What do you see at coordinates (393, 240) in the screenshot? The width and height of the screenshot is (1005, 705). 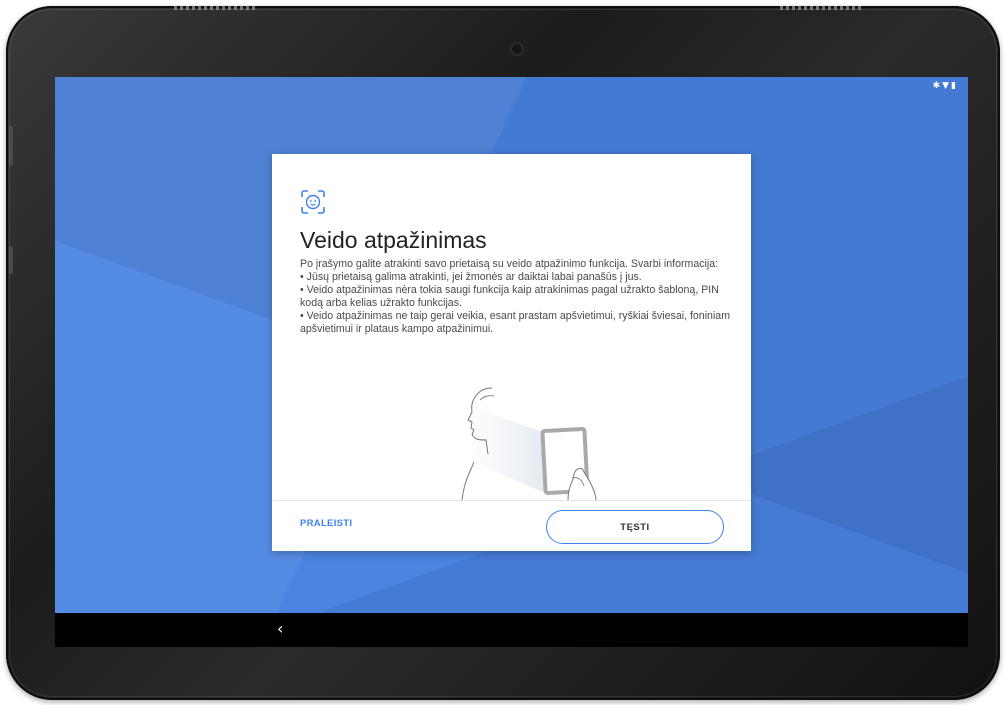 I see `dialog-title: Veido atpažinimas` at bounding box center [393, 240].